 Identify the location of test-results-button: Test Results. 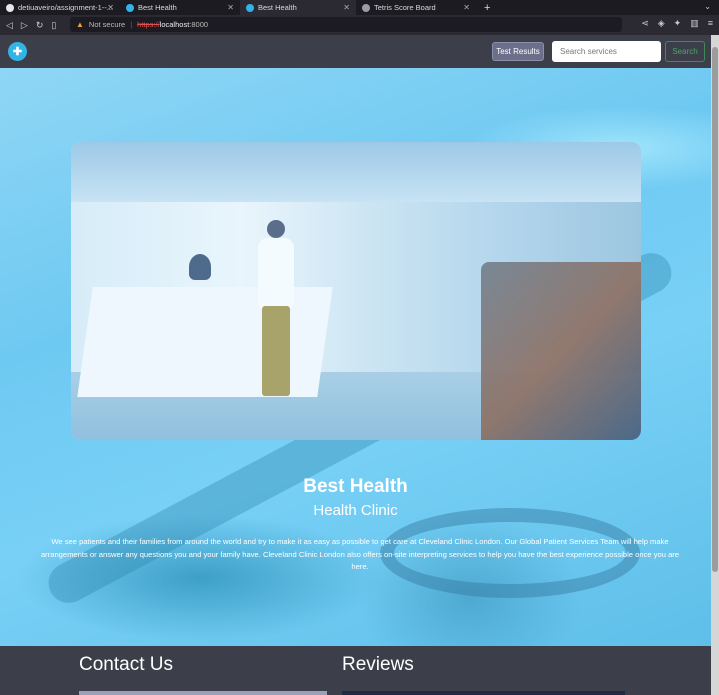
(518, 51).